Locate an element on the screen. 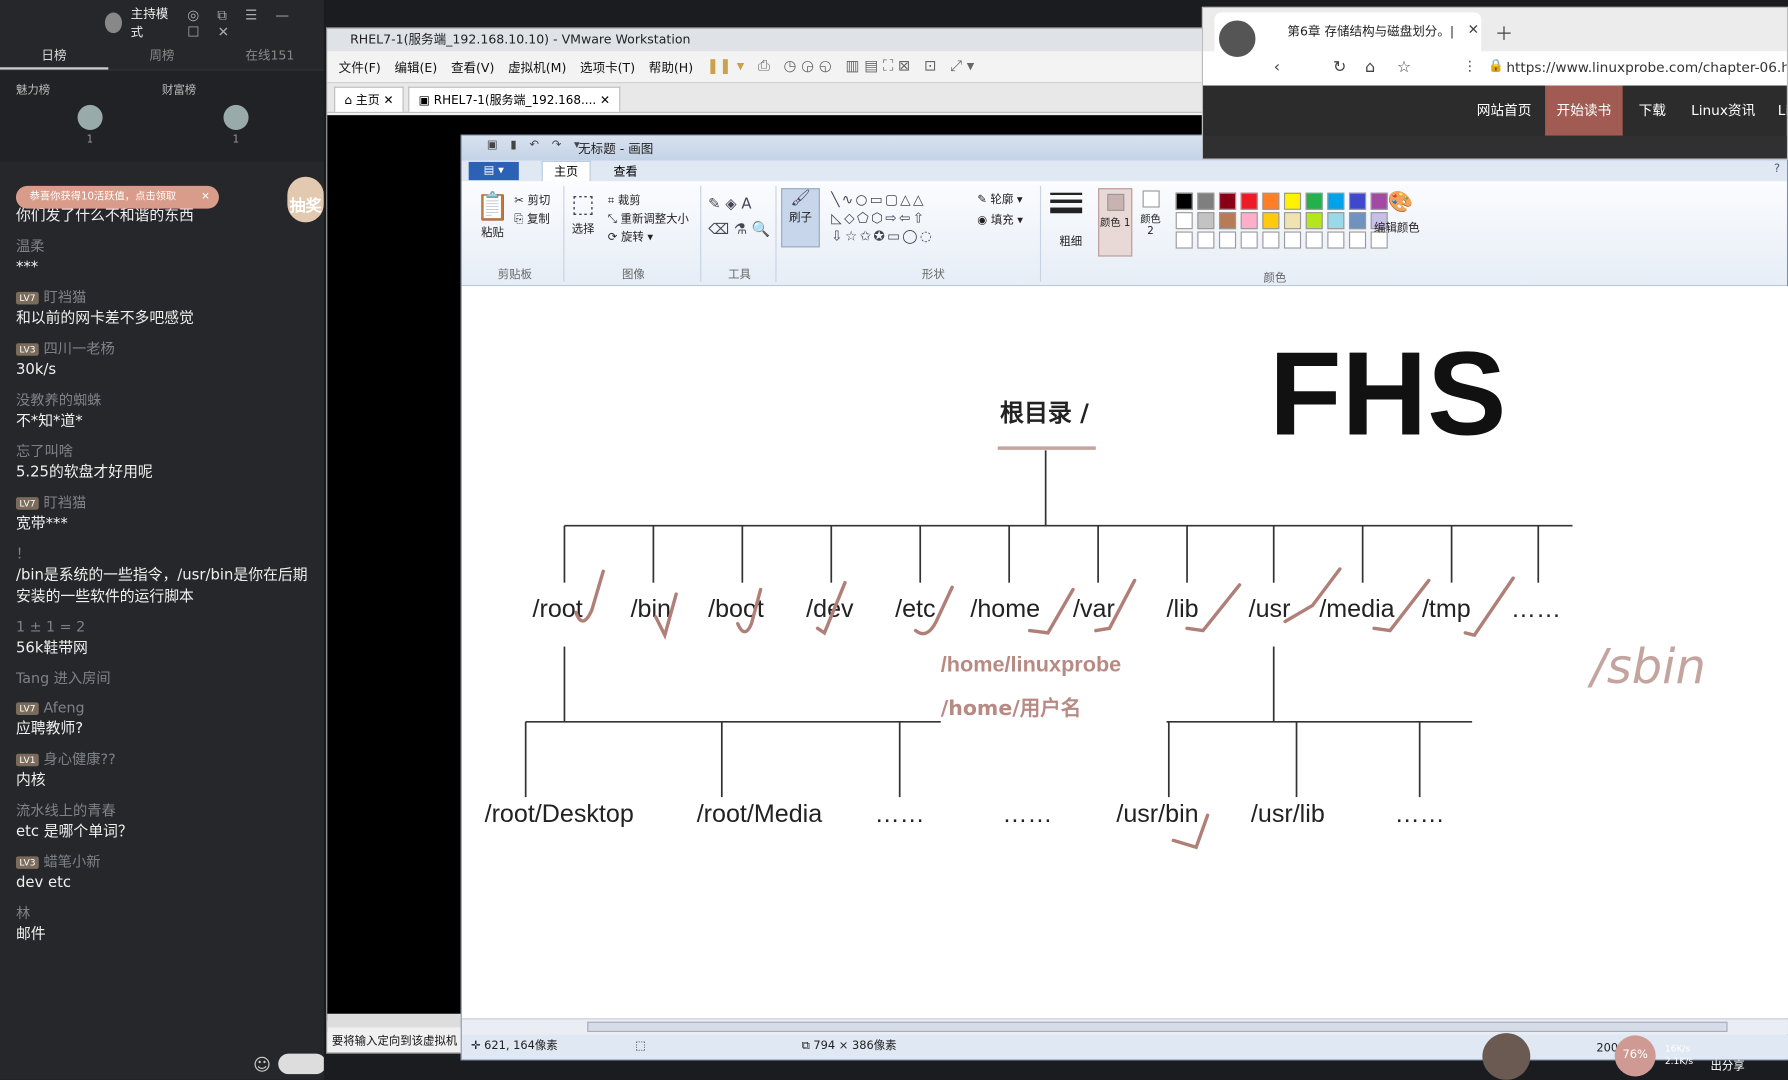 The image size is (1788, 1080). rotate-button: ⟳ 旋转 ▾ is located at coordinates (648, 238).